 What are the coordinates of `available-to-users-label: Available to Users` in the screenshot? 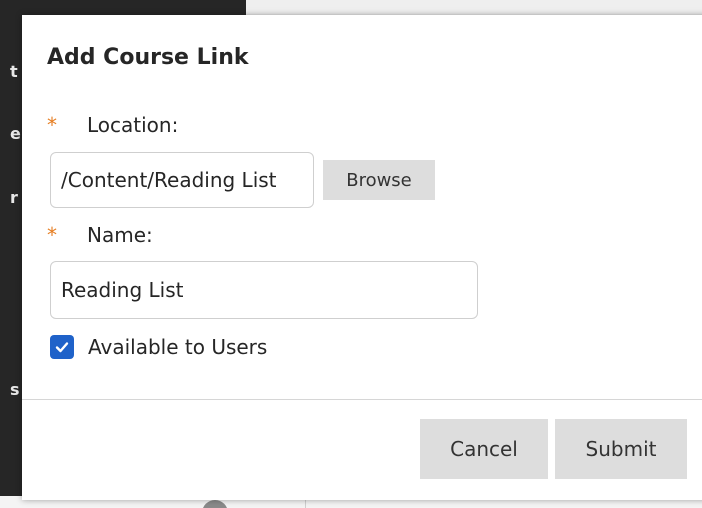 It's located at (178, 347).